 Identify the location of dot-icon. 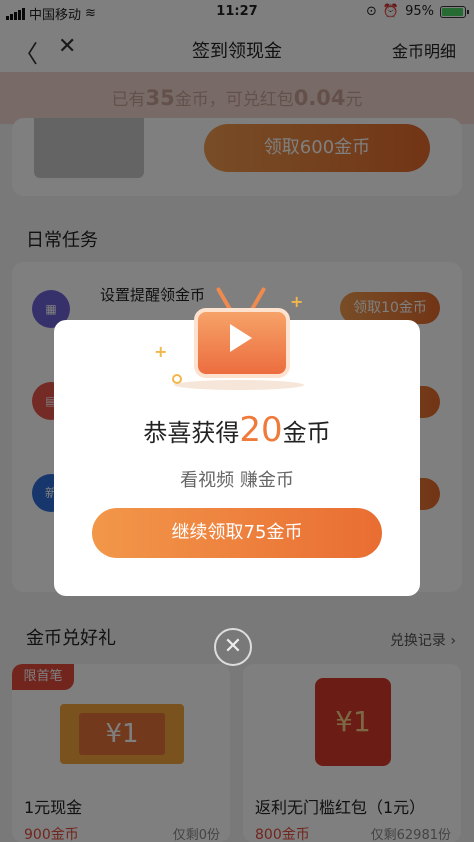
(177, 379).